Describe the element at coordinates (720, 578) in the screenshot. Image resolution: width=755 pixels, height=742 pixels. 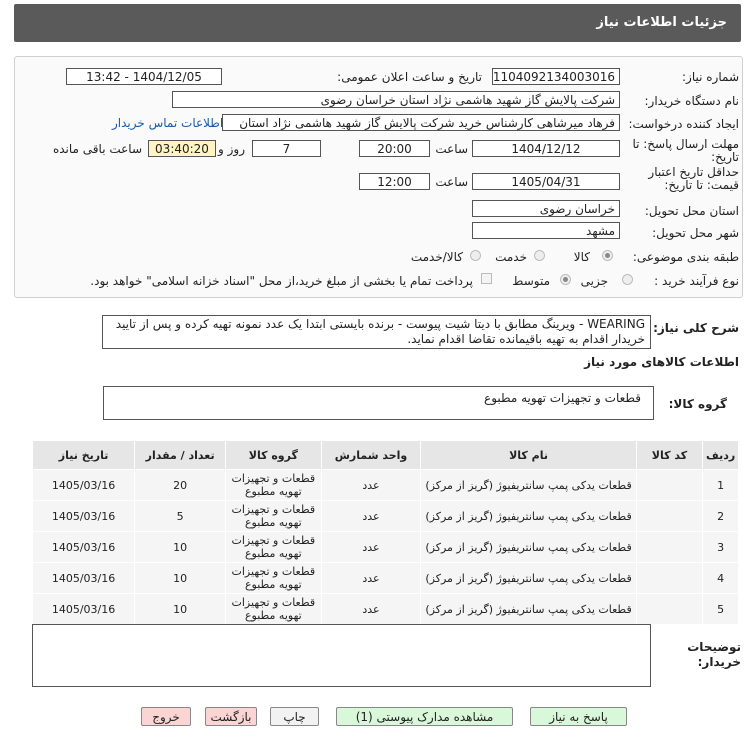
I see `row-index: 4` at that location.